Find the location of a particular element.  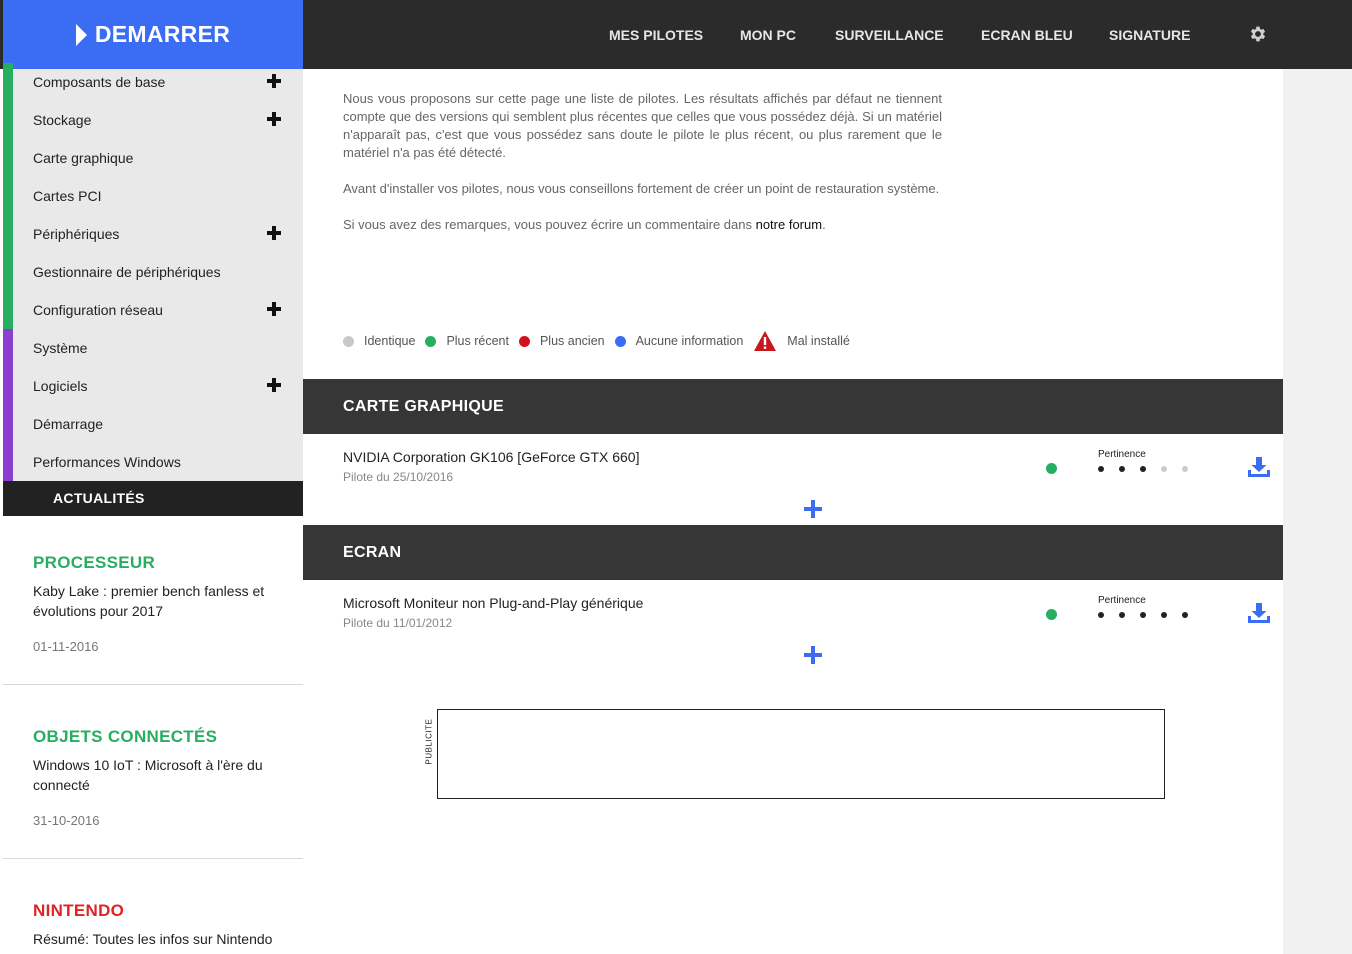

sidebar-item-label: Stockage is located at coordinates (62, 120).